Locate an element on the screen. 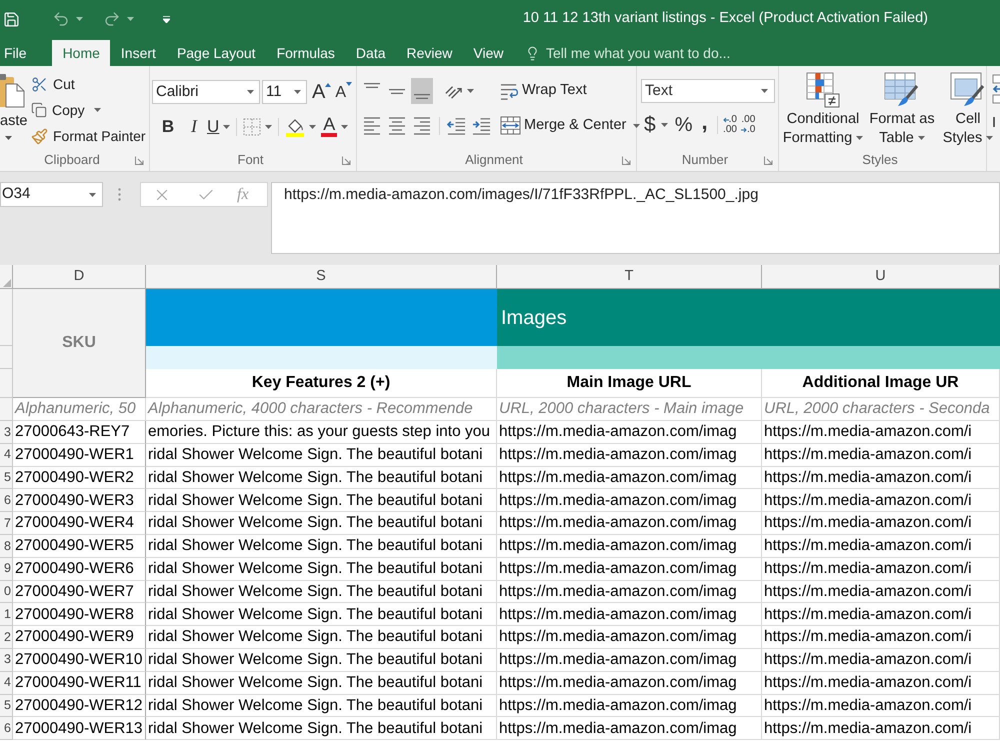 The height and width of the screenshot is (750, 1000). style-gallery-button: Conditional Formatting is located at coordinates (823, 110).